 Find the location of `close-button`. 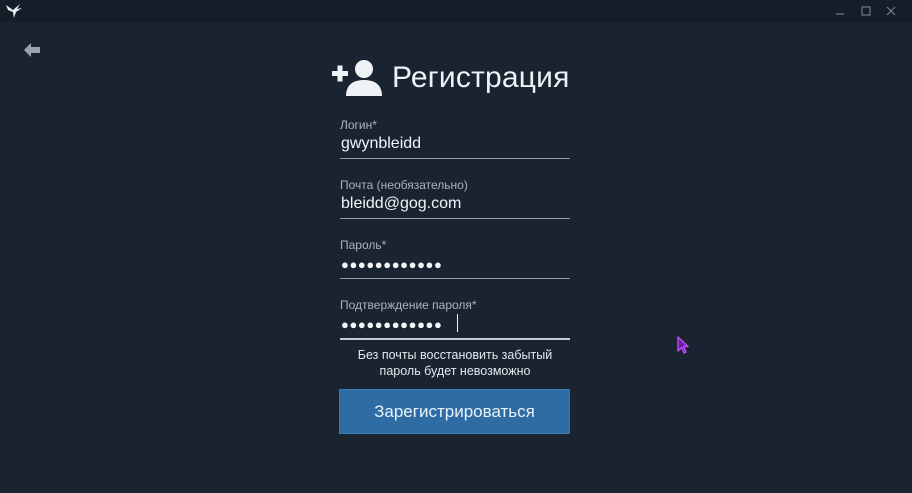

close-button is located at coordinates (891, 11).